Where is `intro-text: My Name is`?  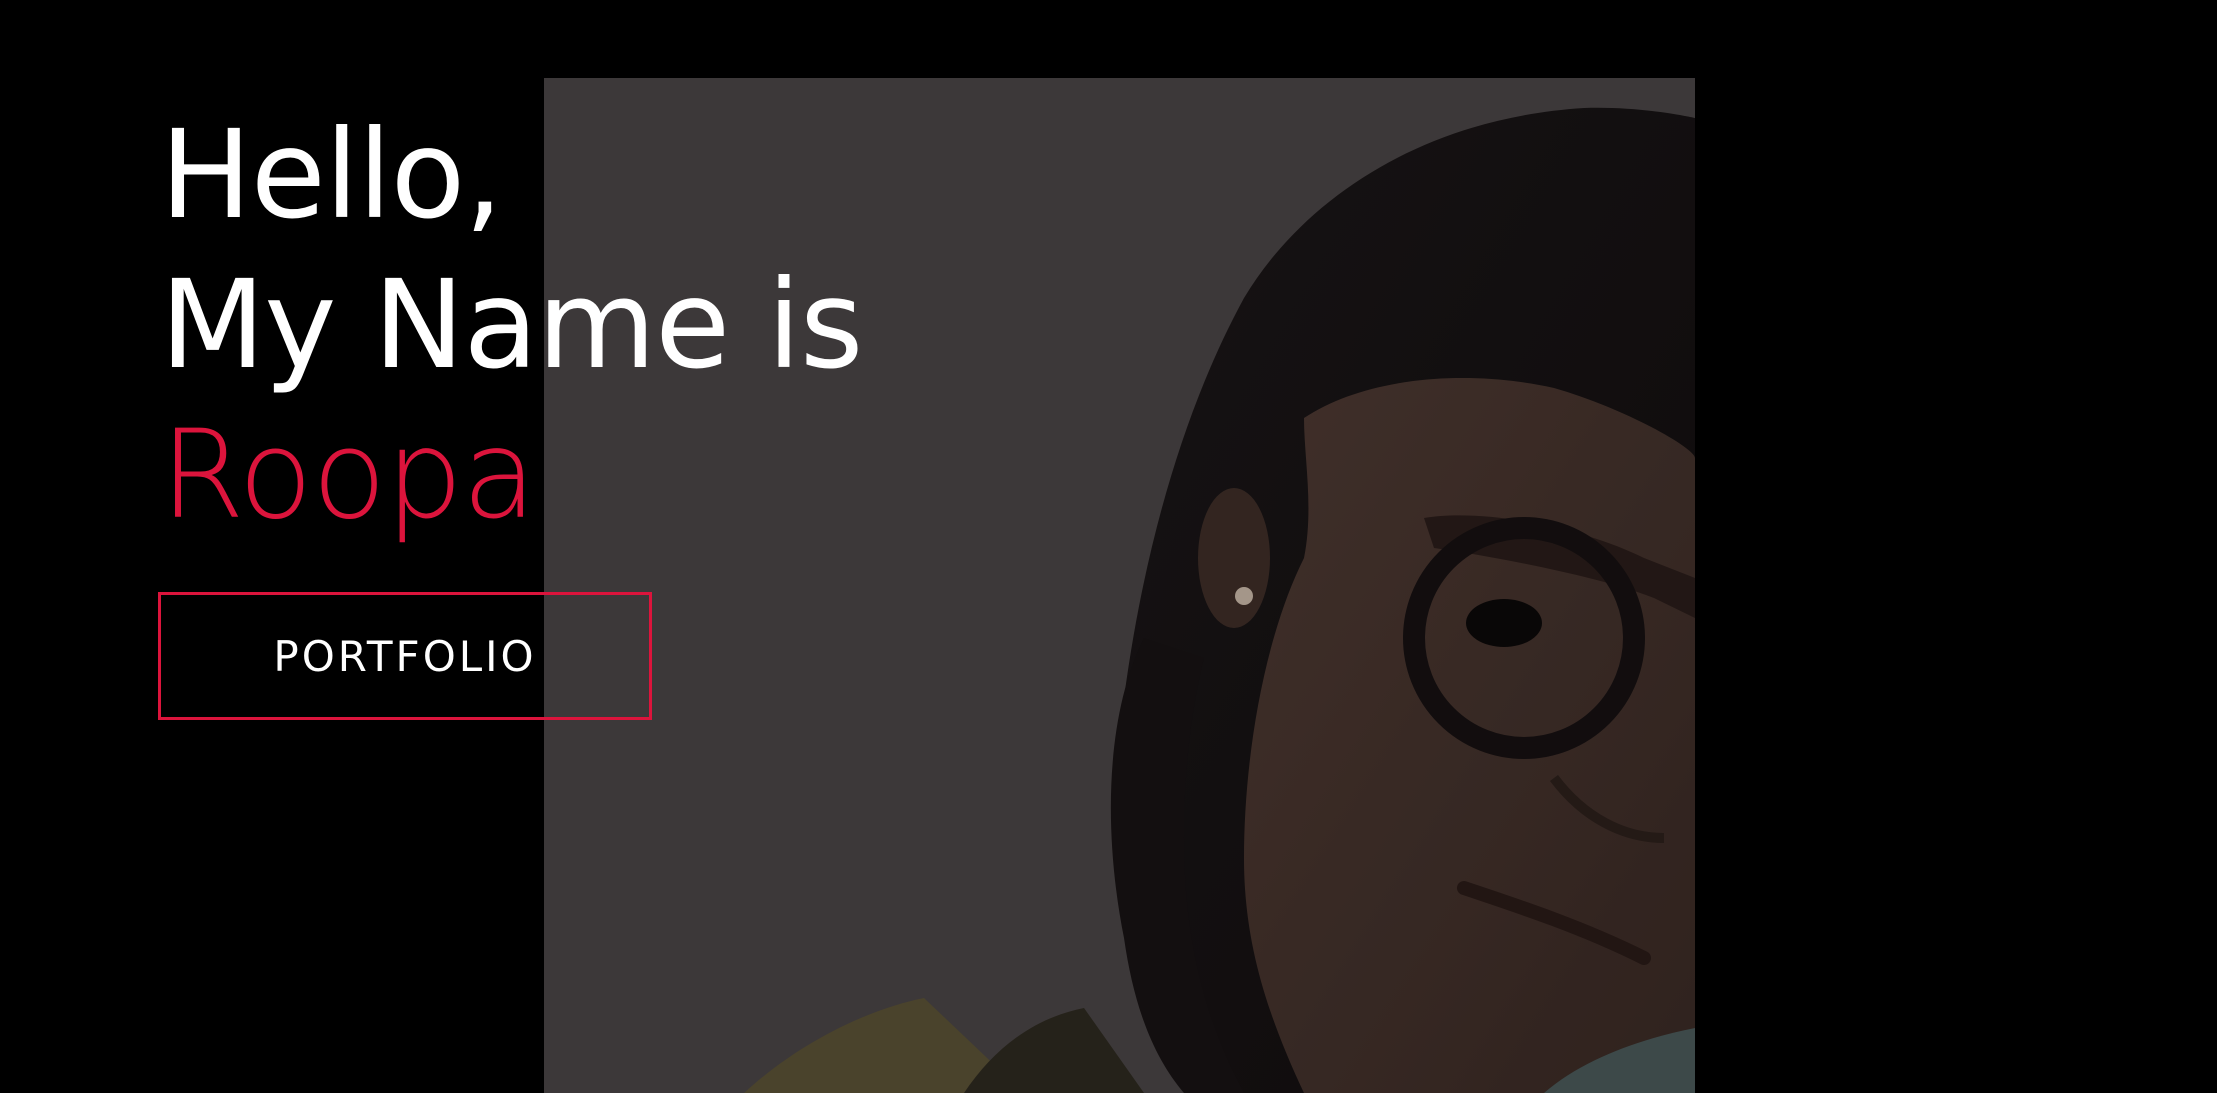 intro-text: My Name is is located at coordinates (511, 325).